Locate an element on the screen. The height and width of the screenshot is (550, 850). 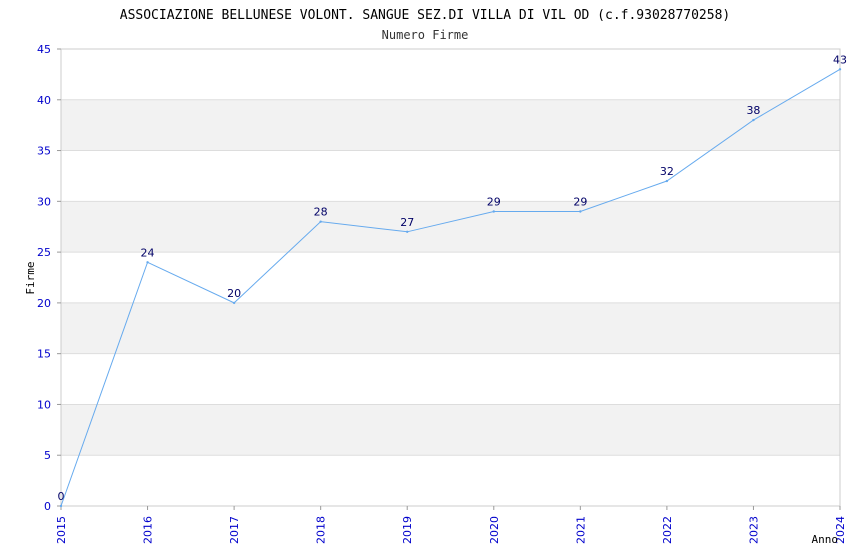
y-tick-label: 15 is located at coordinates (44, 354).